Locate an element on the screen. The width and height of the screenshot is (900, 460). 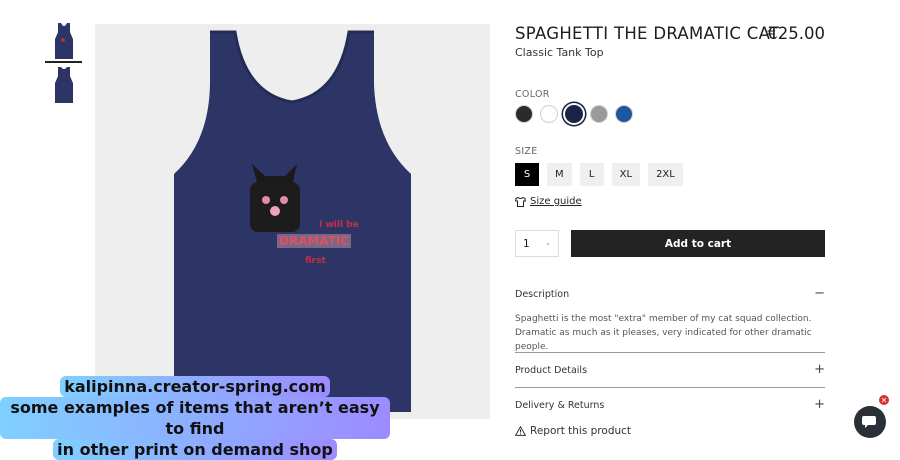
delivery-returns-title: Delivery & Returns is located at coordinates (560, 405).